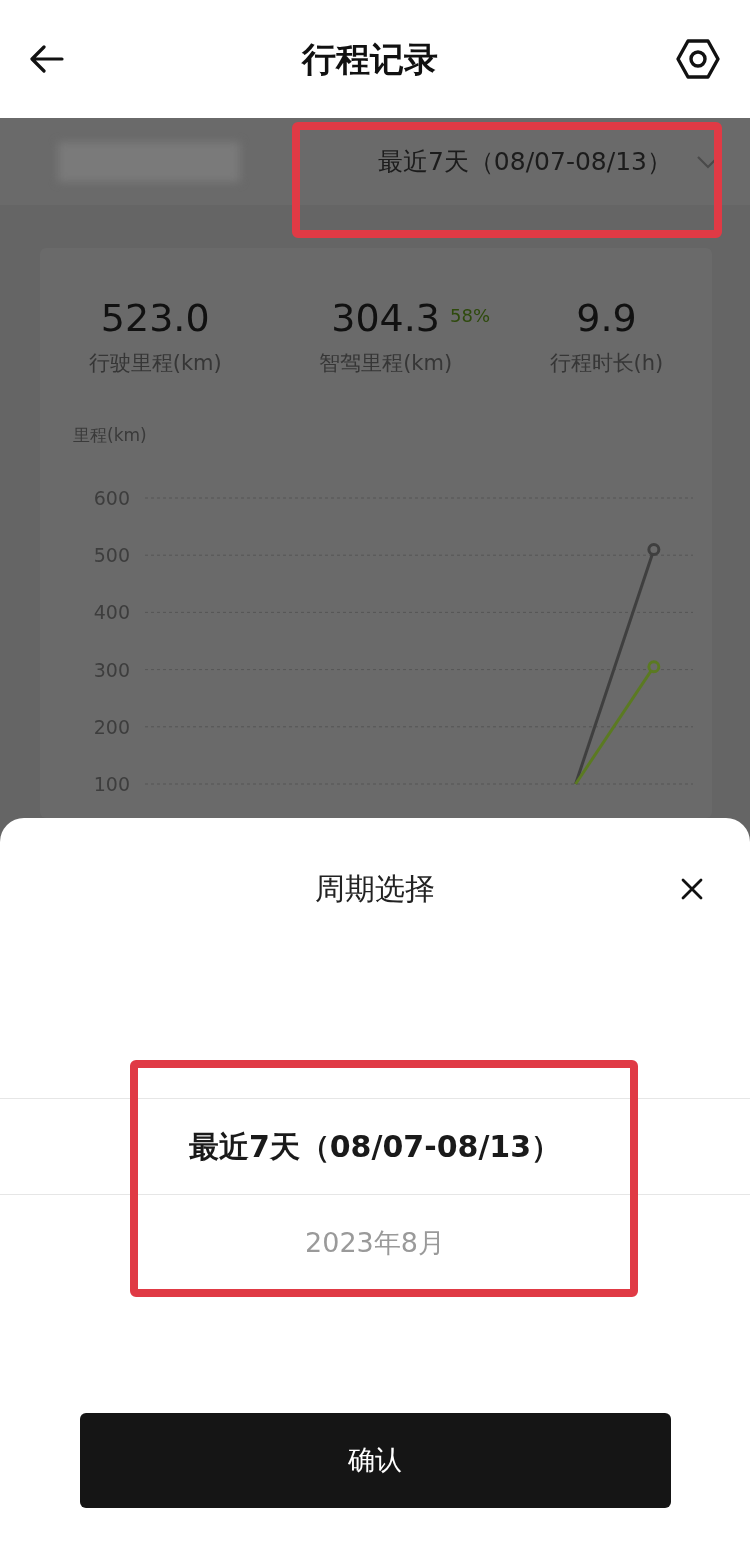 This screenshot has height=1564, width=750. What do you see at coordinates (606, 319) in the screenshot?
I see `stat-value: 9.9` at bounding box center [606, 319].